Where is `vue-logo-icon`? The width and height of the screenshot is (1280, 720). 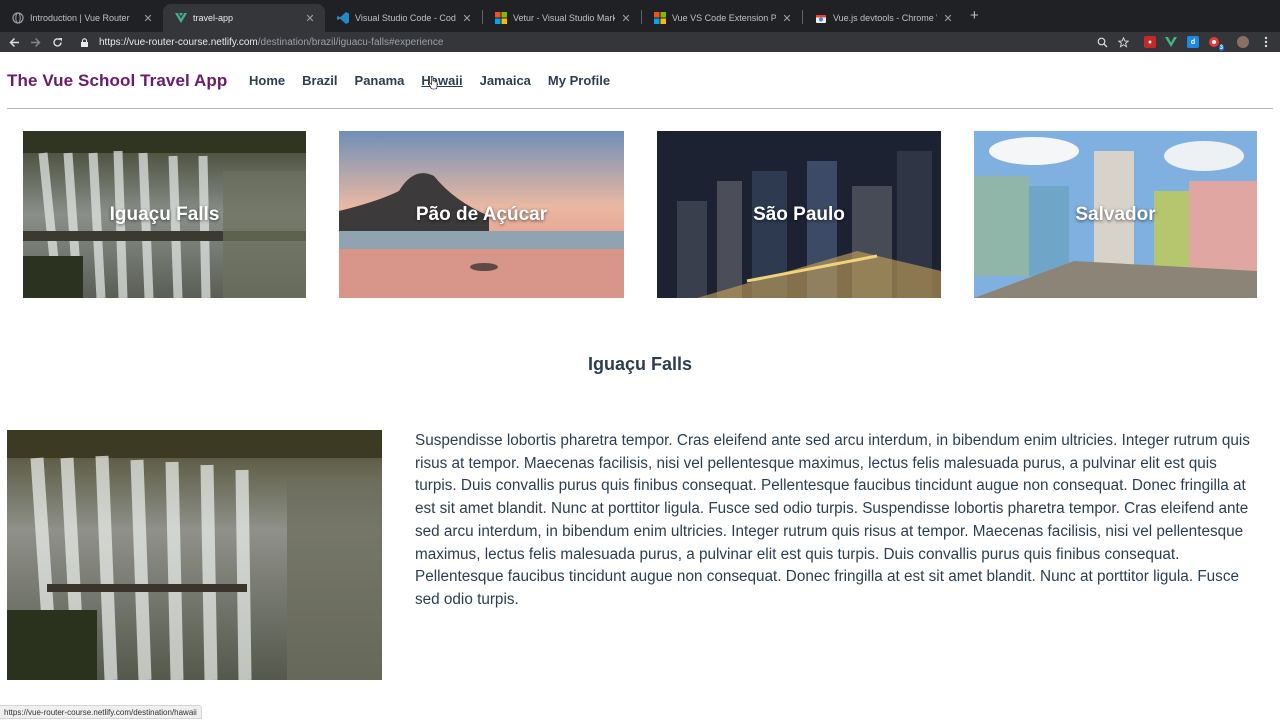
vue-logo-icon is located at coordinates (181, 18).